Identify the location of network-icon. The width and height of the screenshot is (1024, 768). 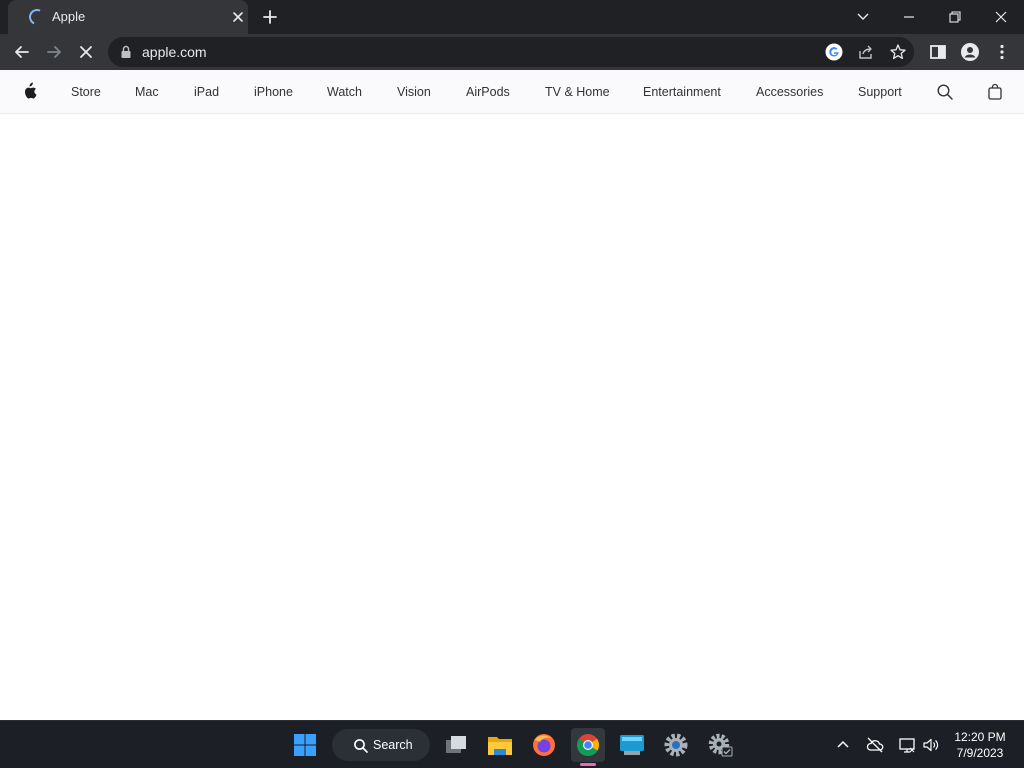
(907, 745).